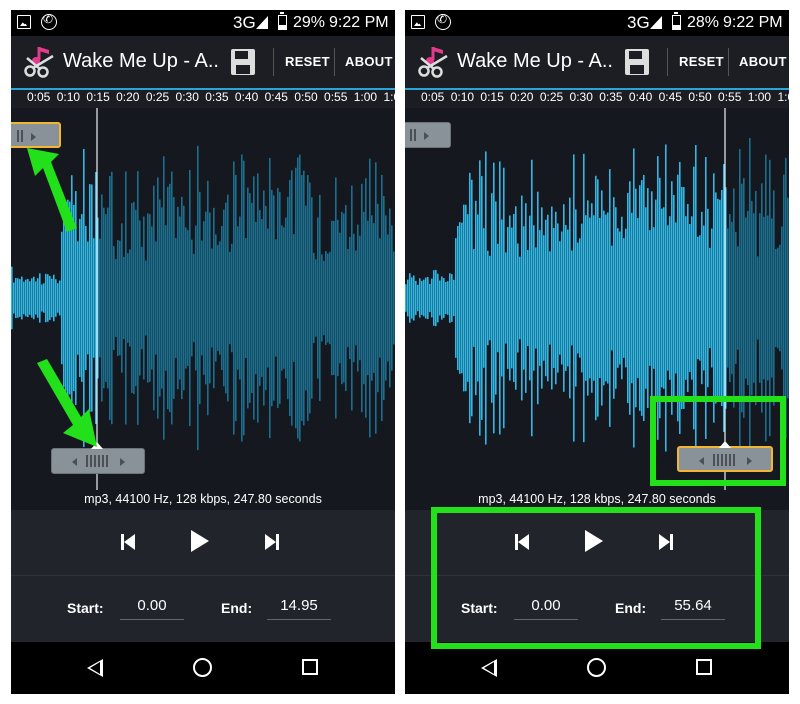 The image size is (800, 704). I want to click on highlight-box-controls, so click(596, 578).